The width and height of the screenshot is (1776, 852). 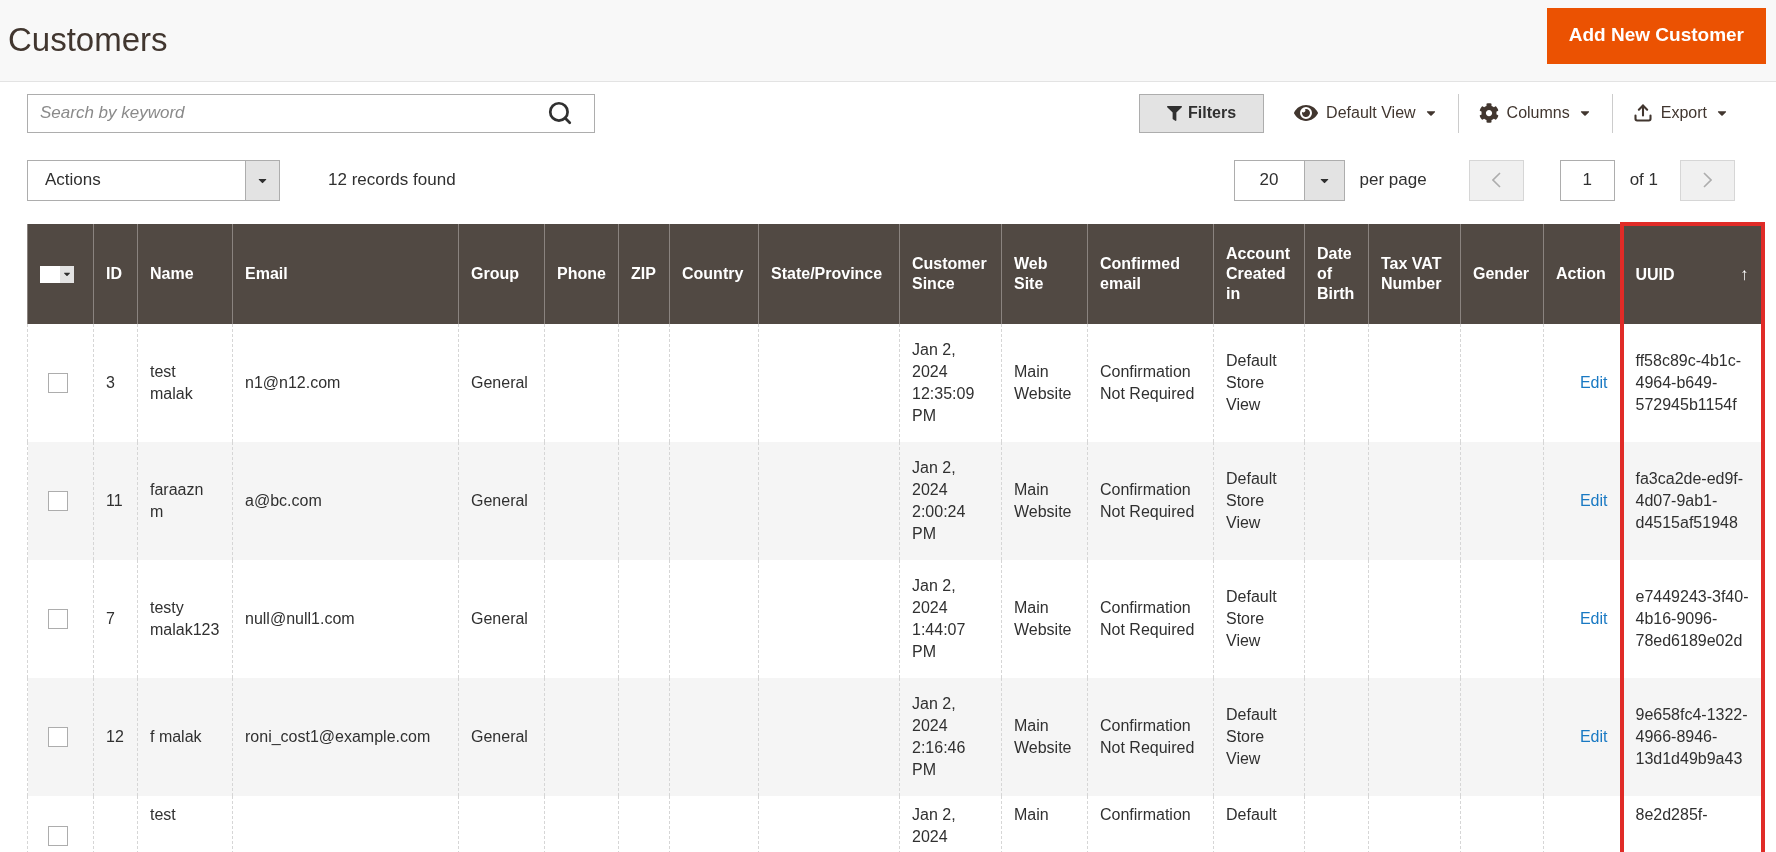 What do you see at coordinates (939, 736) in the screenshot?
I see `table-cell: Jan 2, 2024 2:16:46 PM` at bounding box center [939, 736].